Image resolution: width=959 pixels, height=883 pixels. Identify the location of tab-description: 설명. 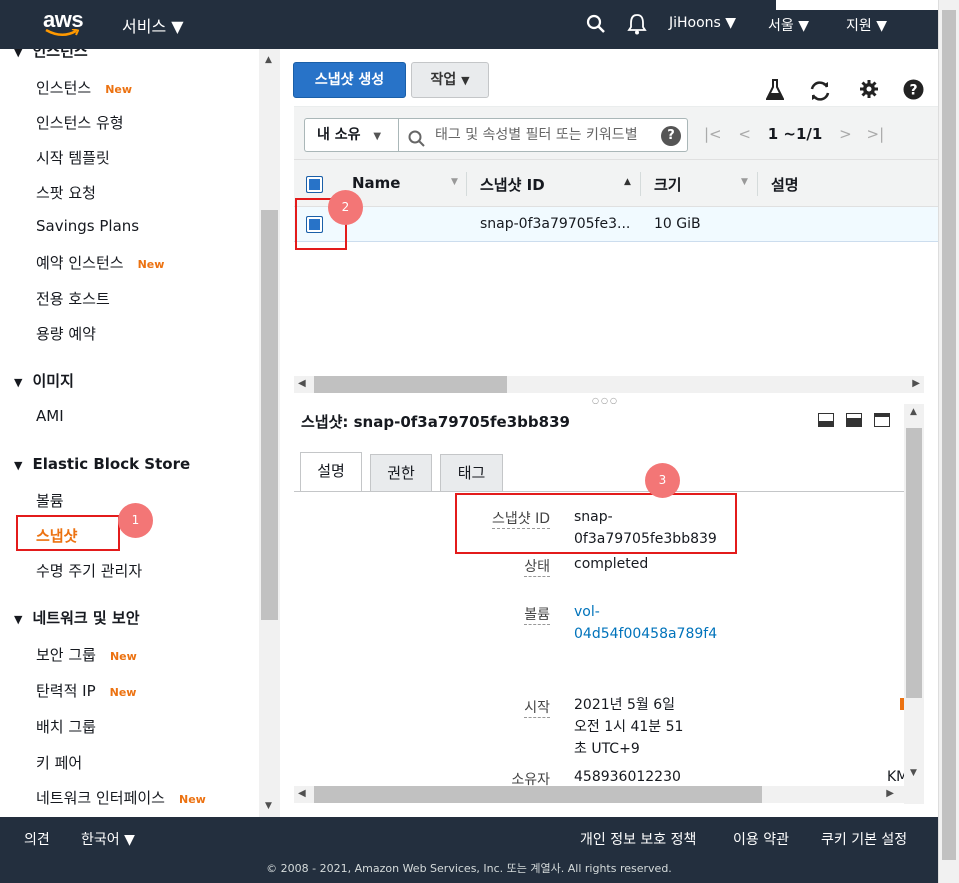
(331, 472).